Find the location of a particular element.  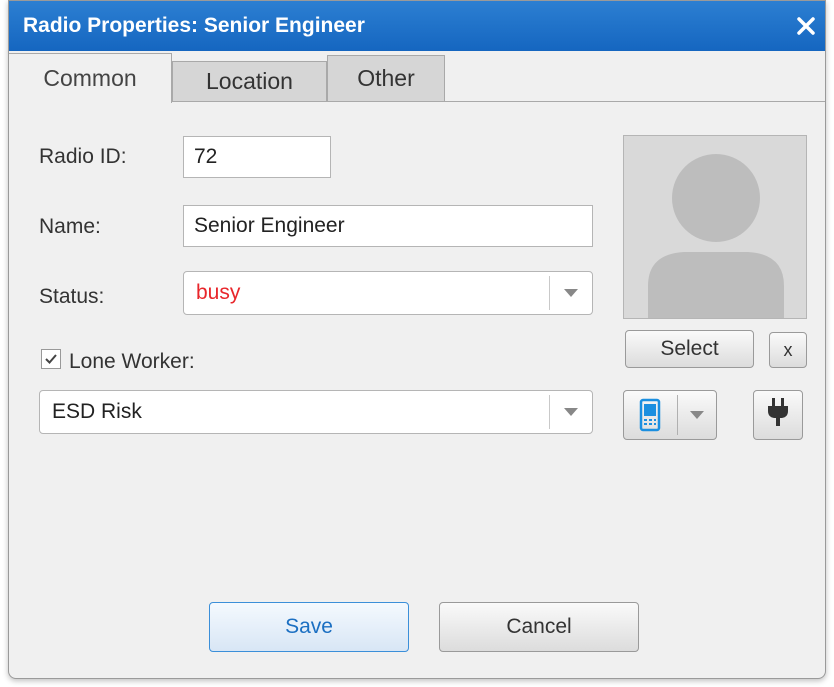

plug-icon is located at coordinates (778, 415).